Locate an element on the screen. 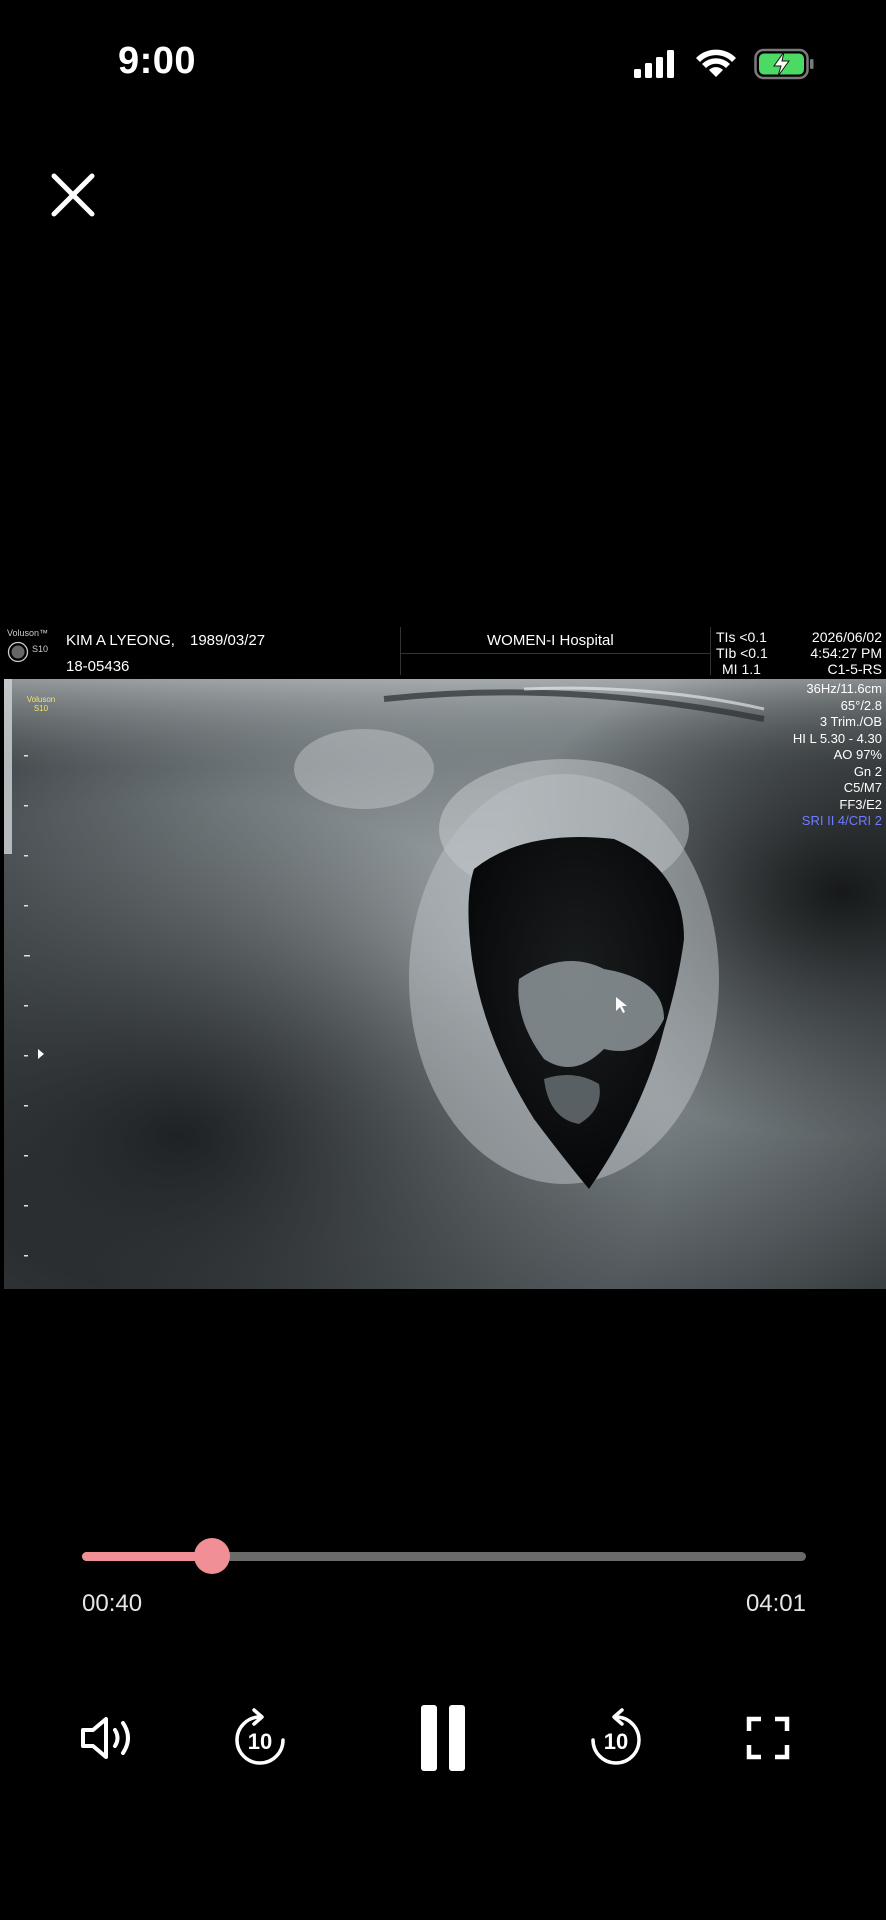 The height and width of the screenshot is (1920, 886). close-button is located at coordinates (73, 195).